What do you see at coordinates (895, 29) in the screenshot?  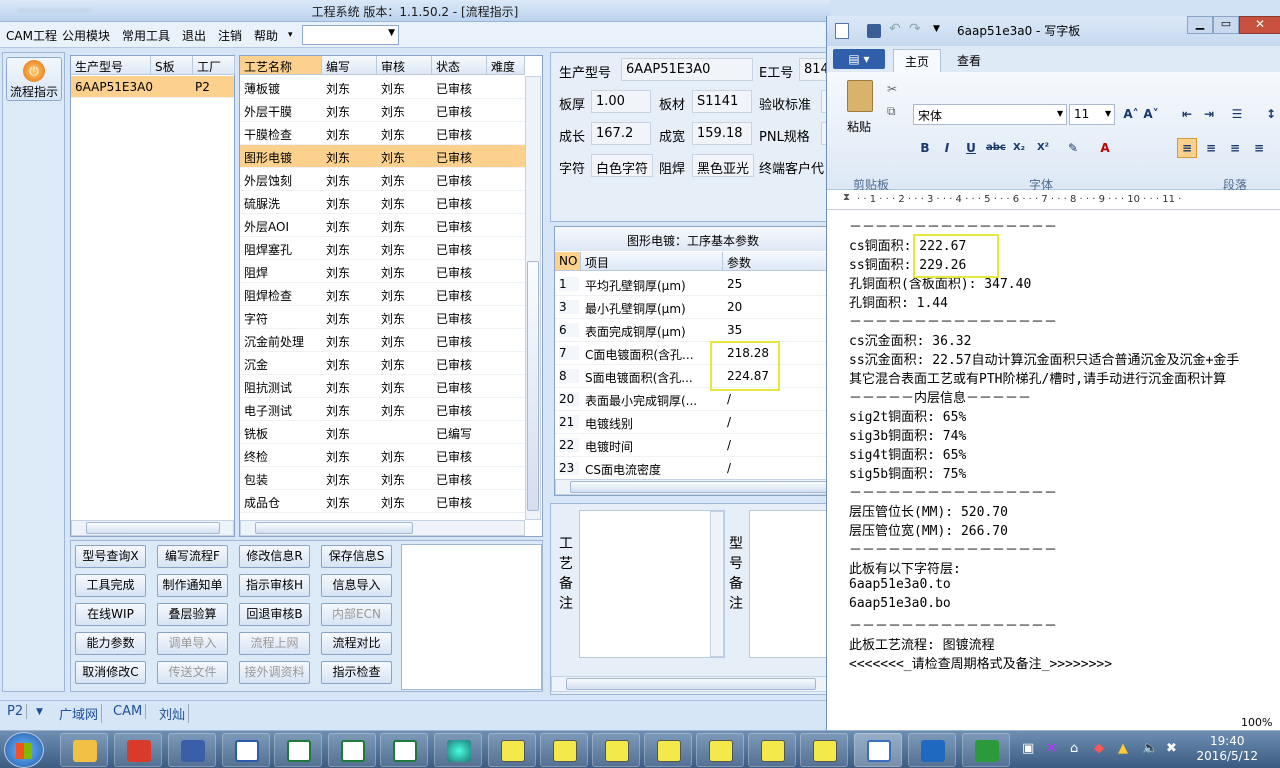 I see `undo-icon: ↶` at bounding box center [895, 29].